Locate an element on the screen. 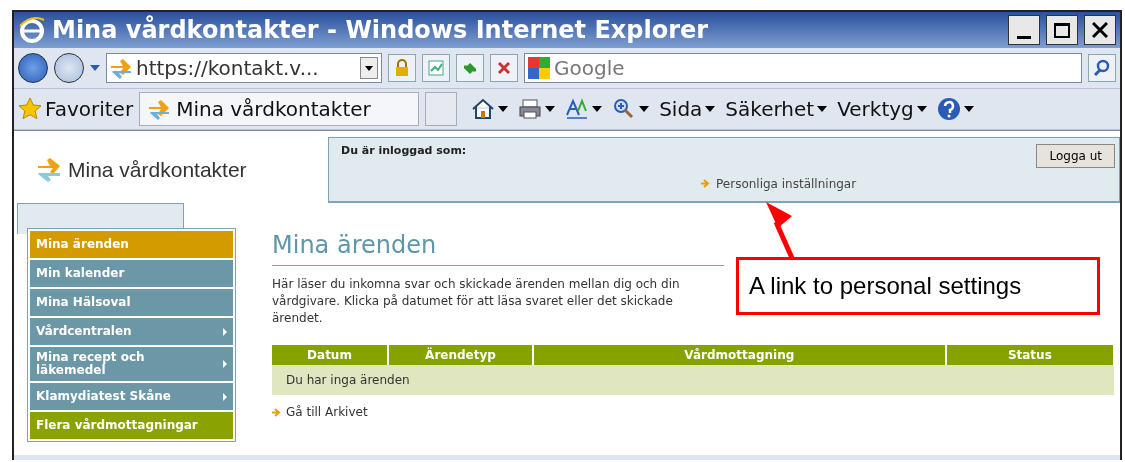  search-icon is located at coordinates (1102, 68).